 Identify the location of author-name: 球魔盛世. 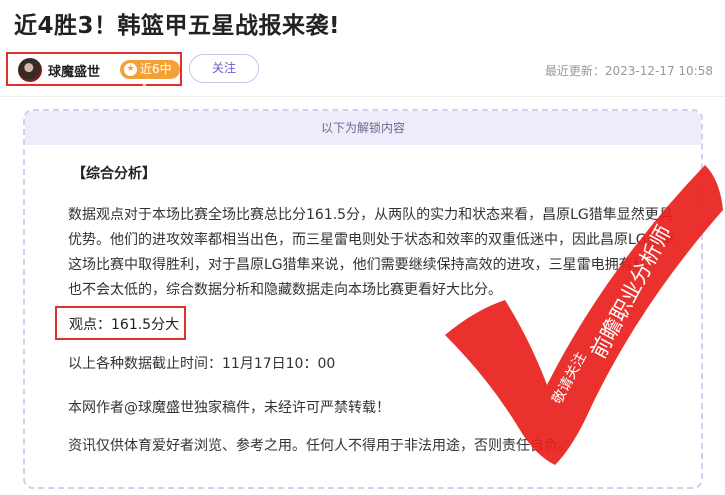
(74, 70).